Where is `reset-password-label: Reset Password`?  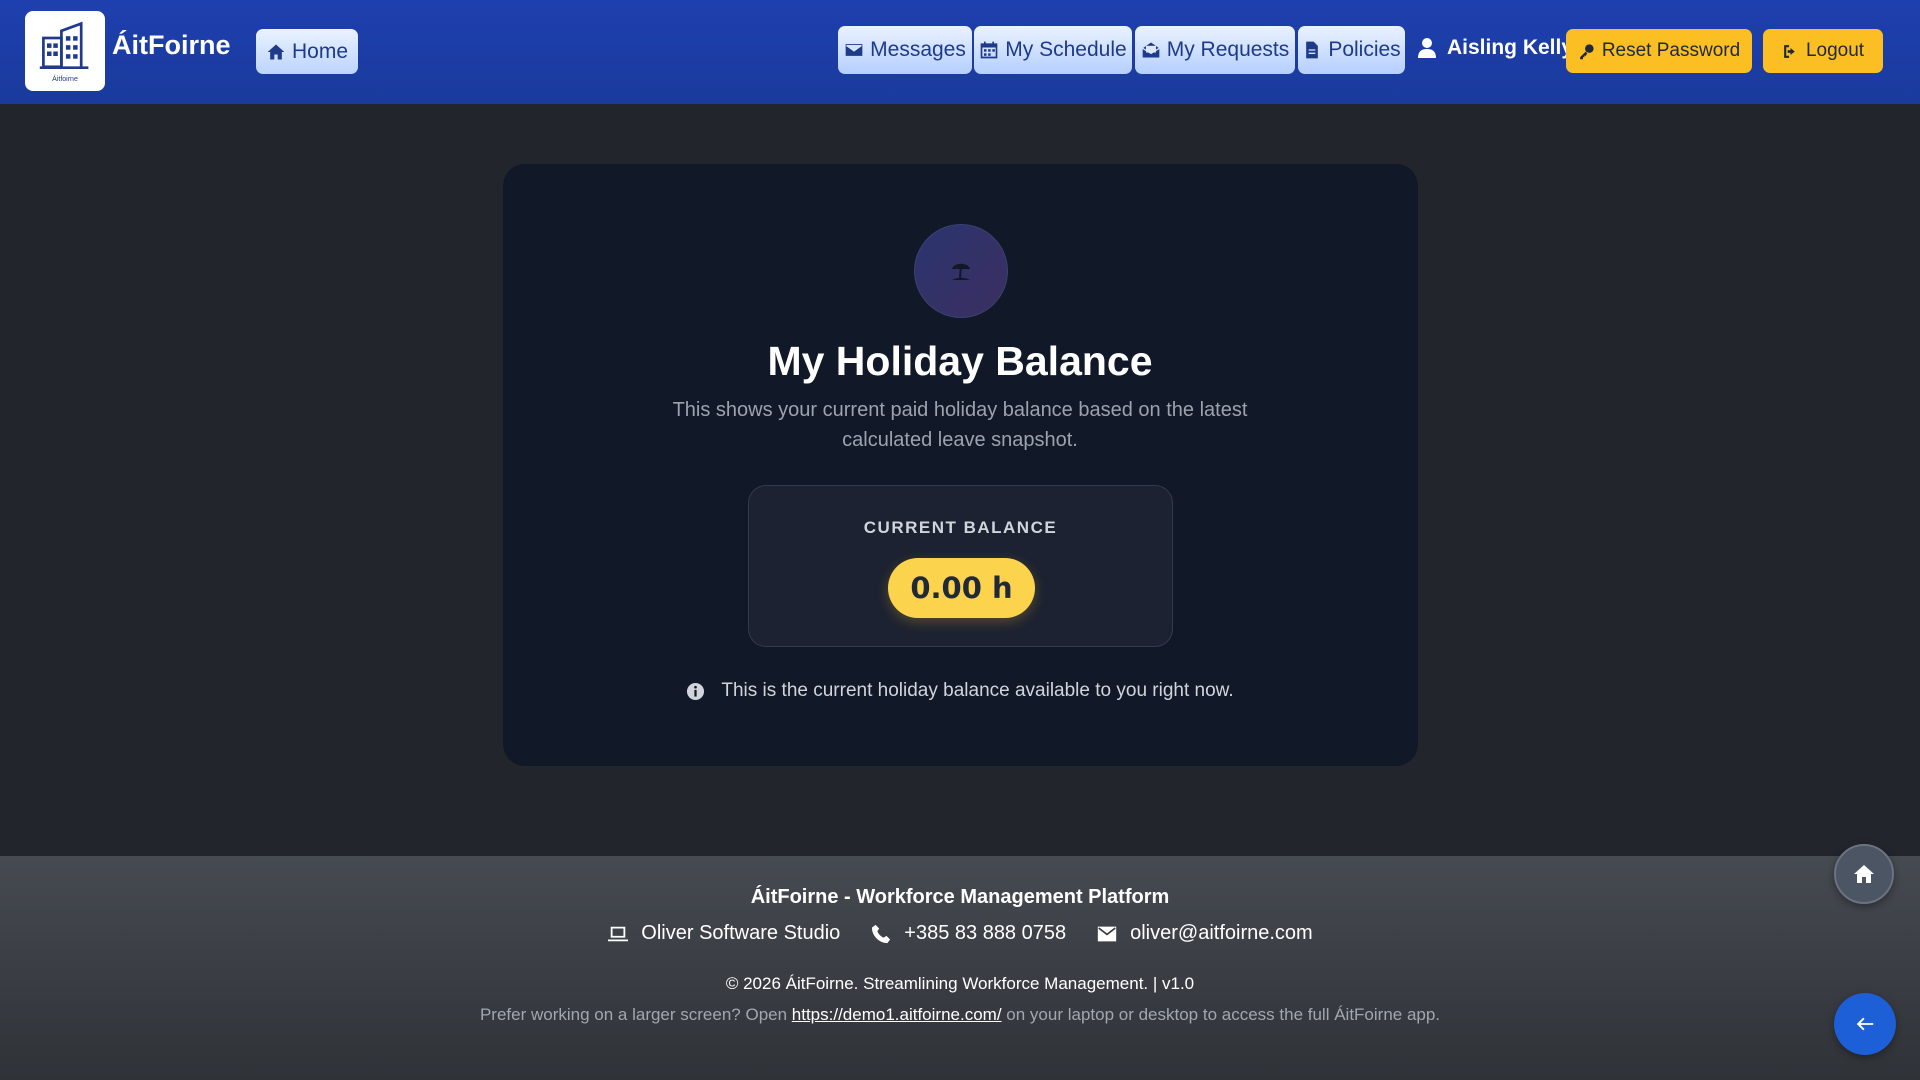 reset-password-label: Reset Password is located at coordinates (1671, 50).